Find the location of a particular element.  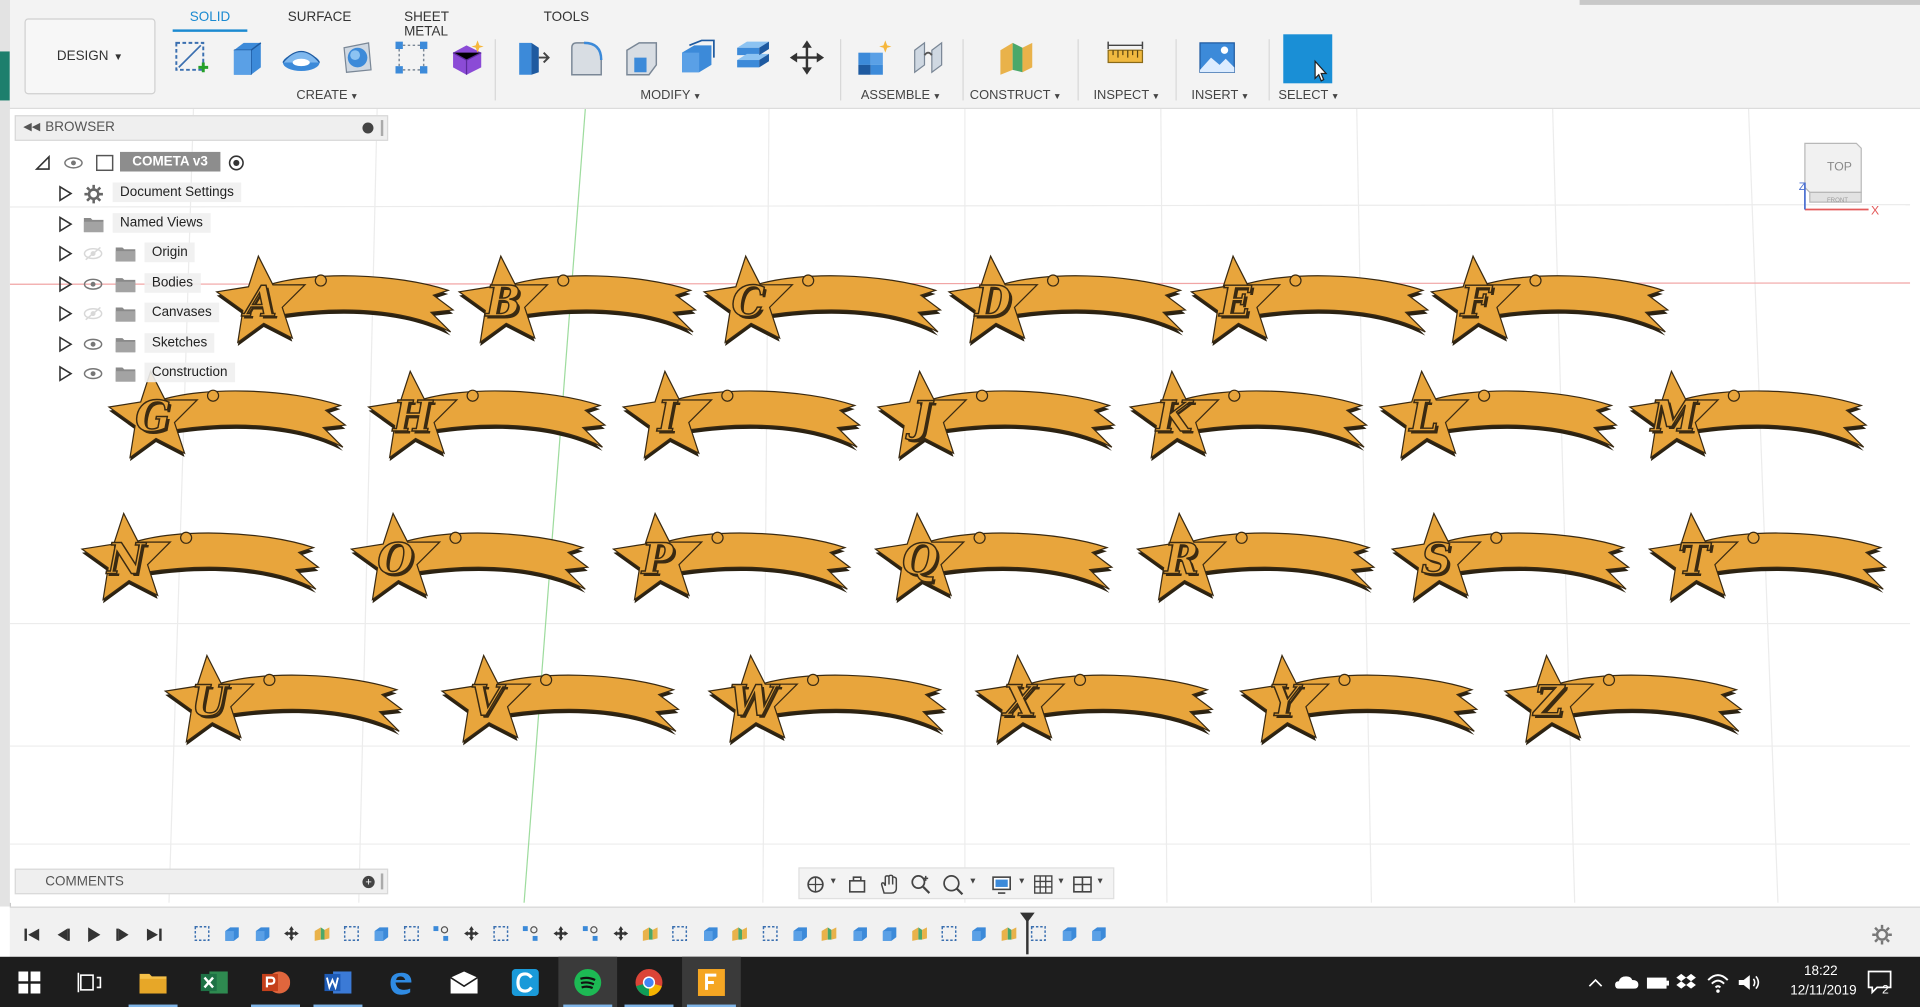

comet-body-p: PP is located at coordinates (731, 557).